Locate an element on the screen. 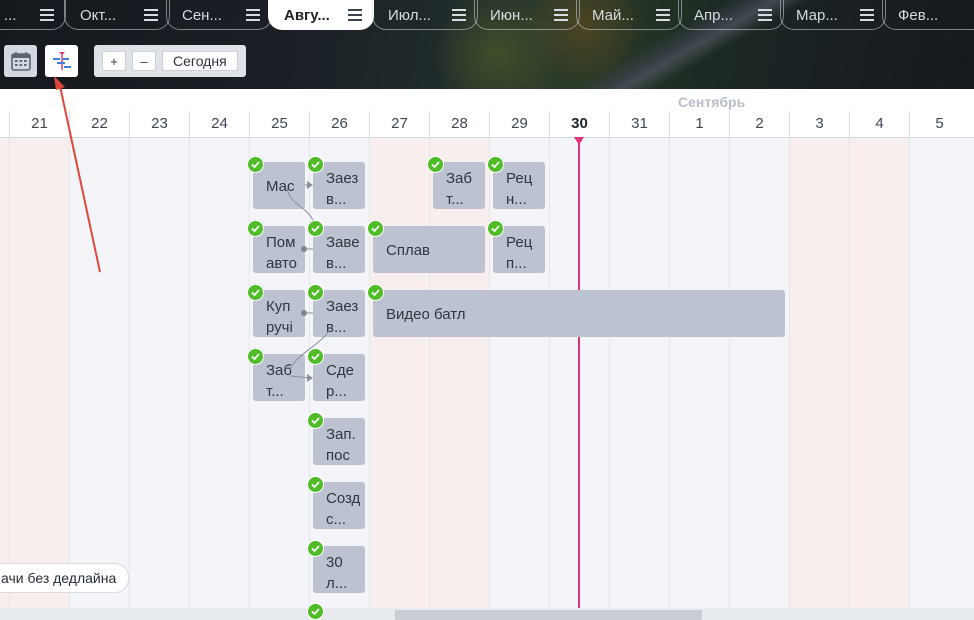  task-title: Заез is located at coordinates (342, 306).